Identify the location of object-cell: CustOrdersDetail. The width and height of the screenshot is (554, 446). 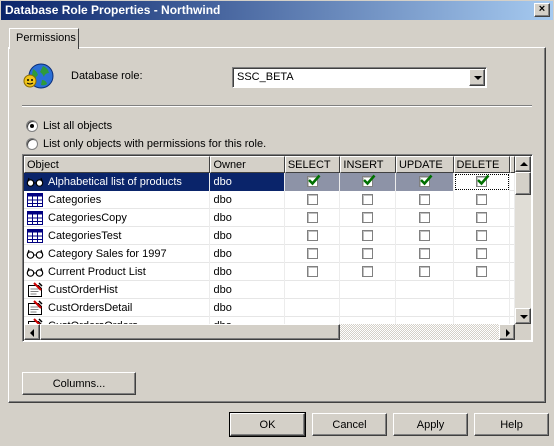
(117, 307).